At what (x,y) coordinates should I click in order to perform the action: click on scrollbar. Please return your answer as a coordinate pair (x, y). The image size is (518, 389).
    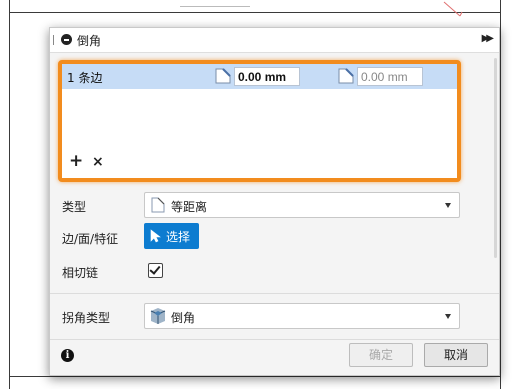
    Looking at the image, I should click on (495, 158).